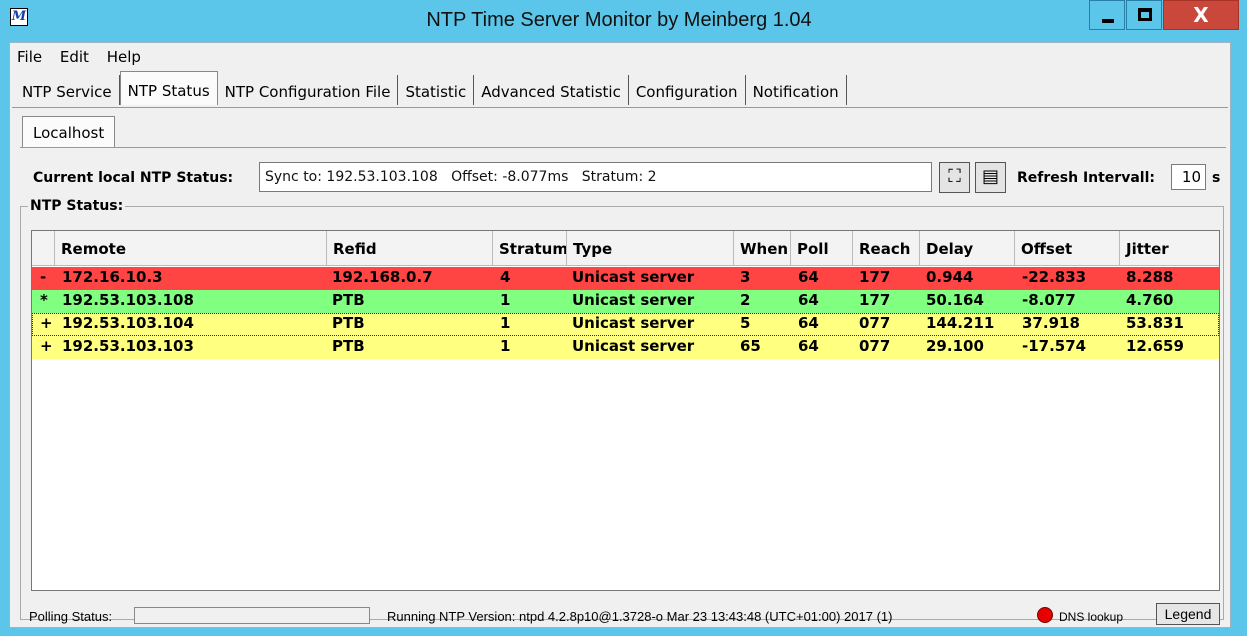 The width and height of the screenshot is (1247, 636). Describe the element at coordinates (128, 300) in the screenshot. I see `cell-remote: 192.53.103.108` at that location.